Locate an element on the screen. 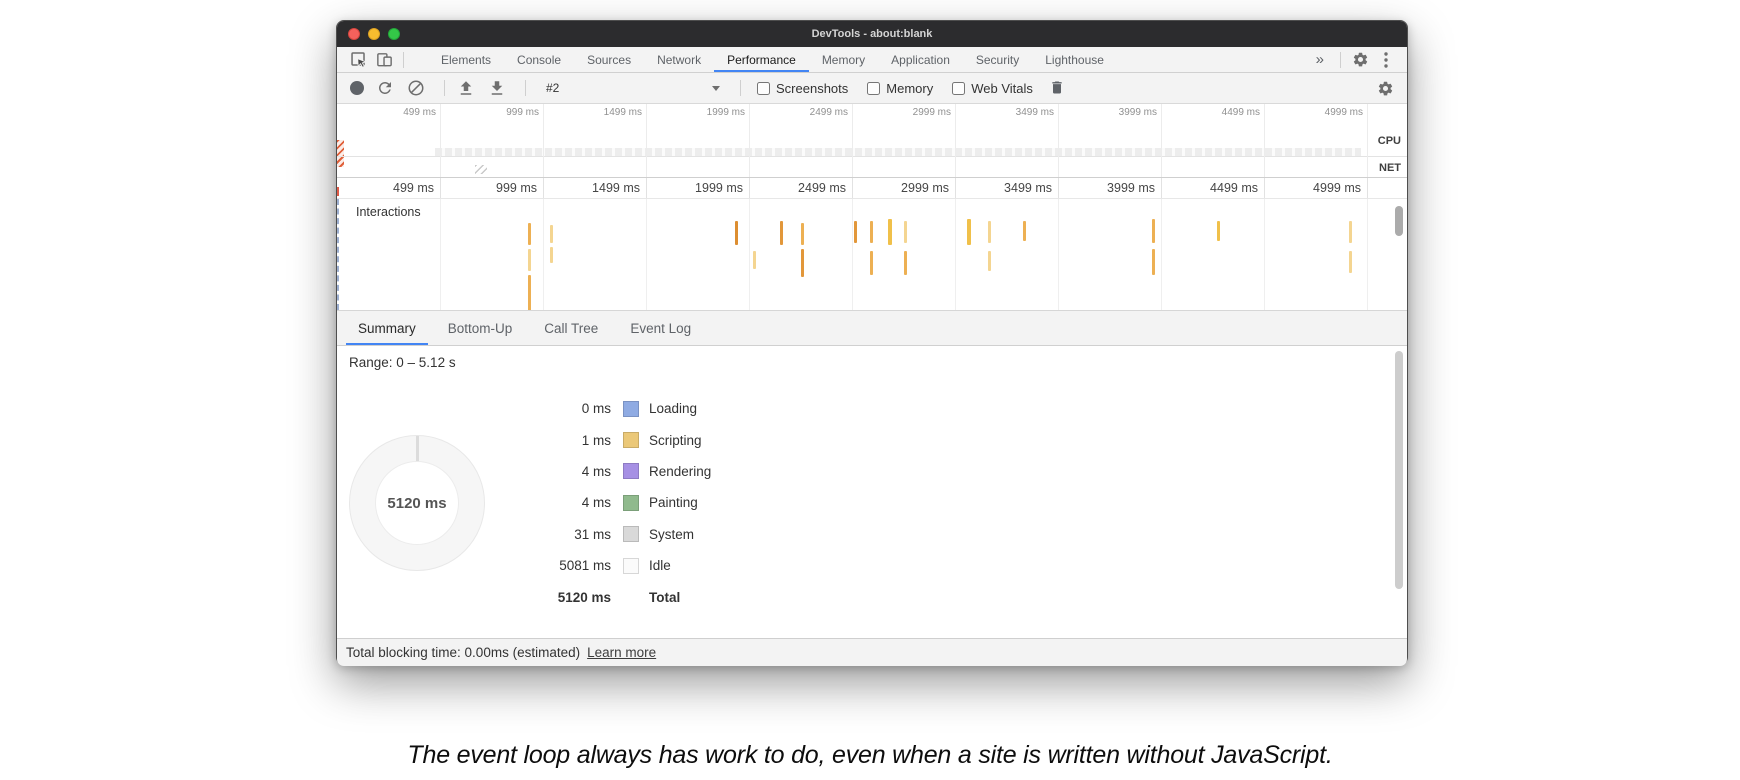  delete-recording-icon is located at coordinates (1058, 88).